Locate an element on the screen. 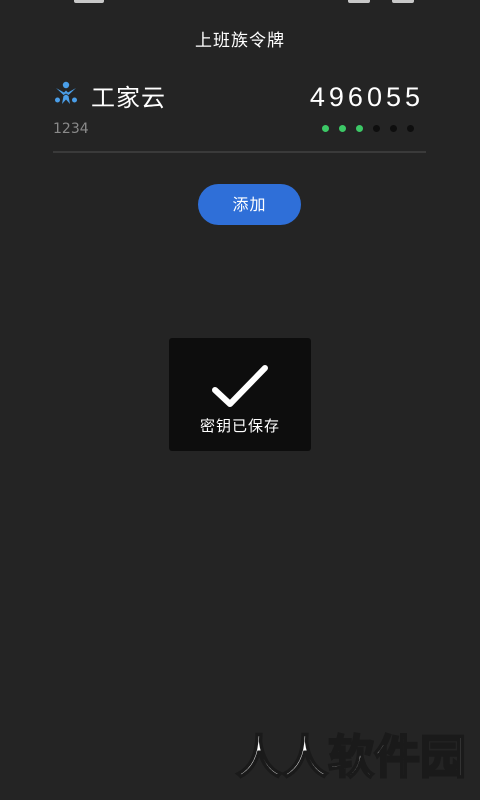  add-button: 添加 is located at coordinates (249, 204).